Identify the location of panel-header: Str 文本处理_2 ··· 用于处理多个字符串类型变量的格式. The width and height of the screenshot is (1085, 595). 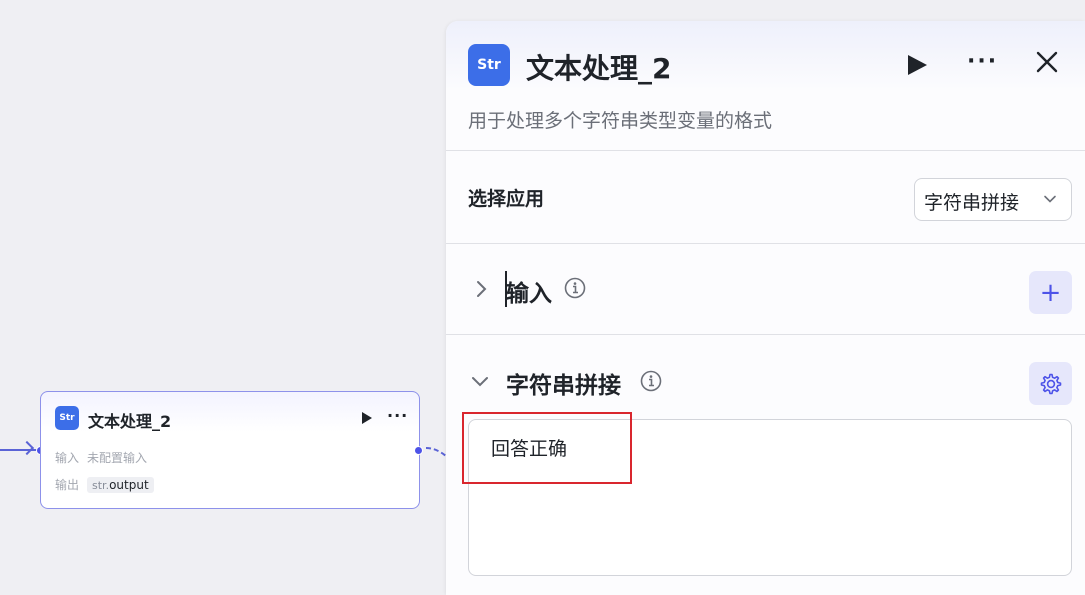
(765, 86).